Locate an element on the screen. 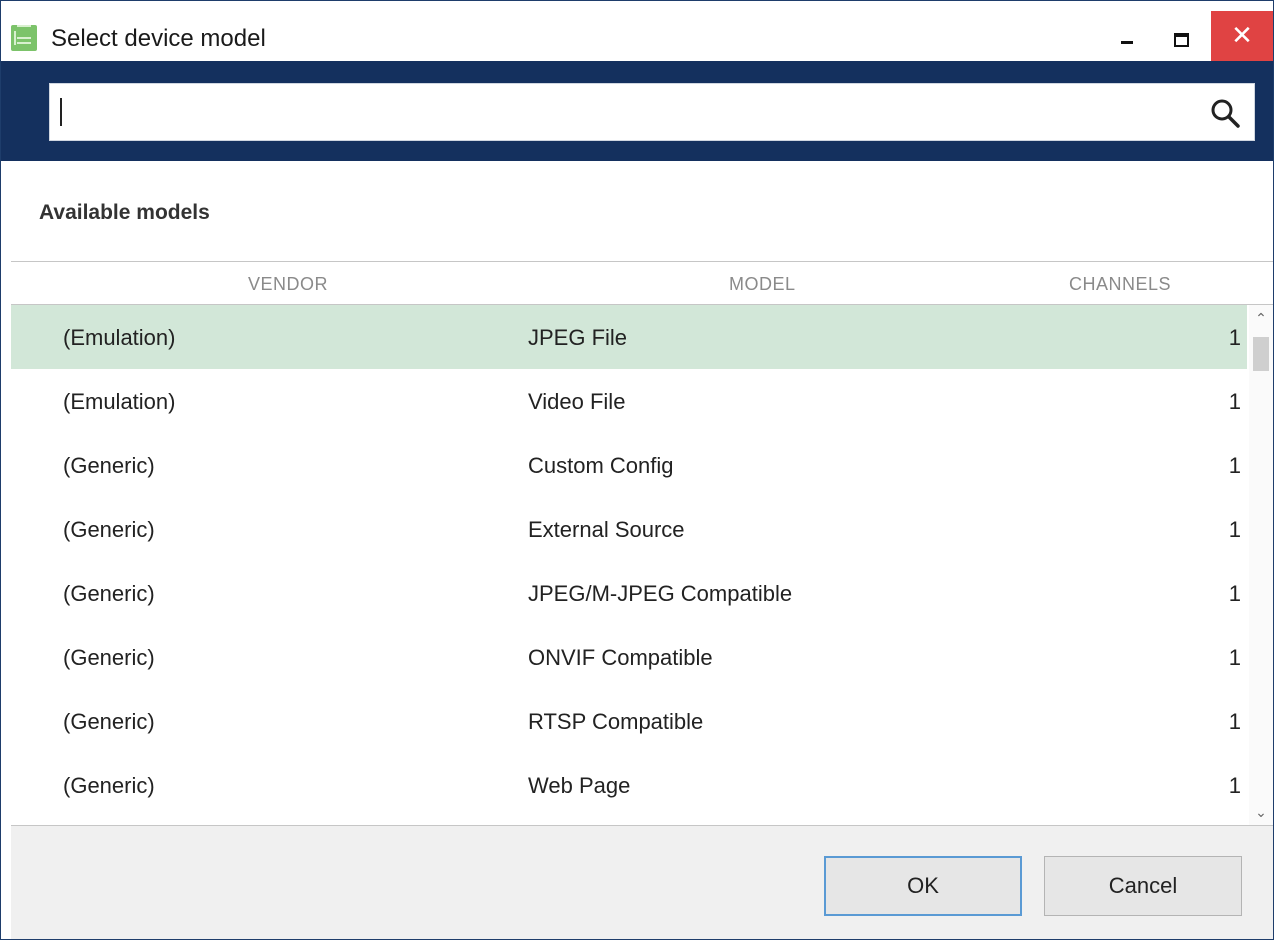 The width and height of the screenshot is (1274, 940). maximize-button is located at coordinates (1184, 36).